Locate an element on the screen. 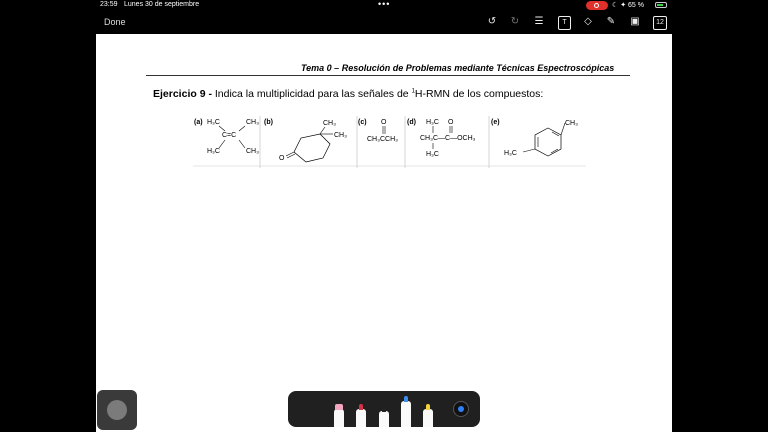 The height and width of the screenshot is (432, 768). compound-a-label: (a) is located at coordinates (198, 122).